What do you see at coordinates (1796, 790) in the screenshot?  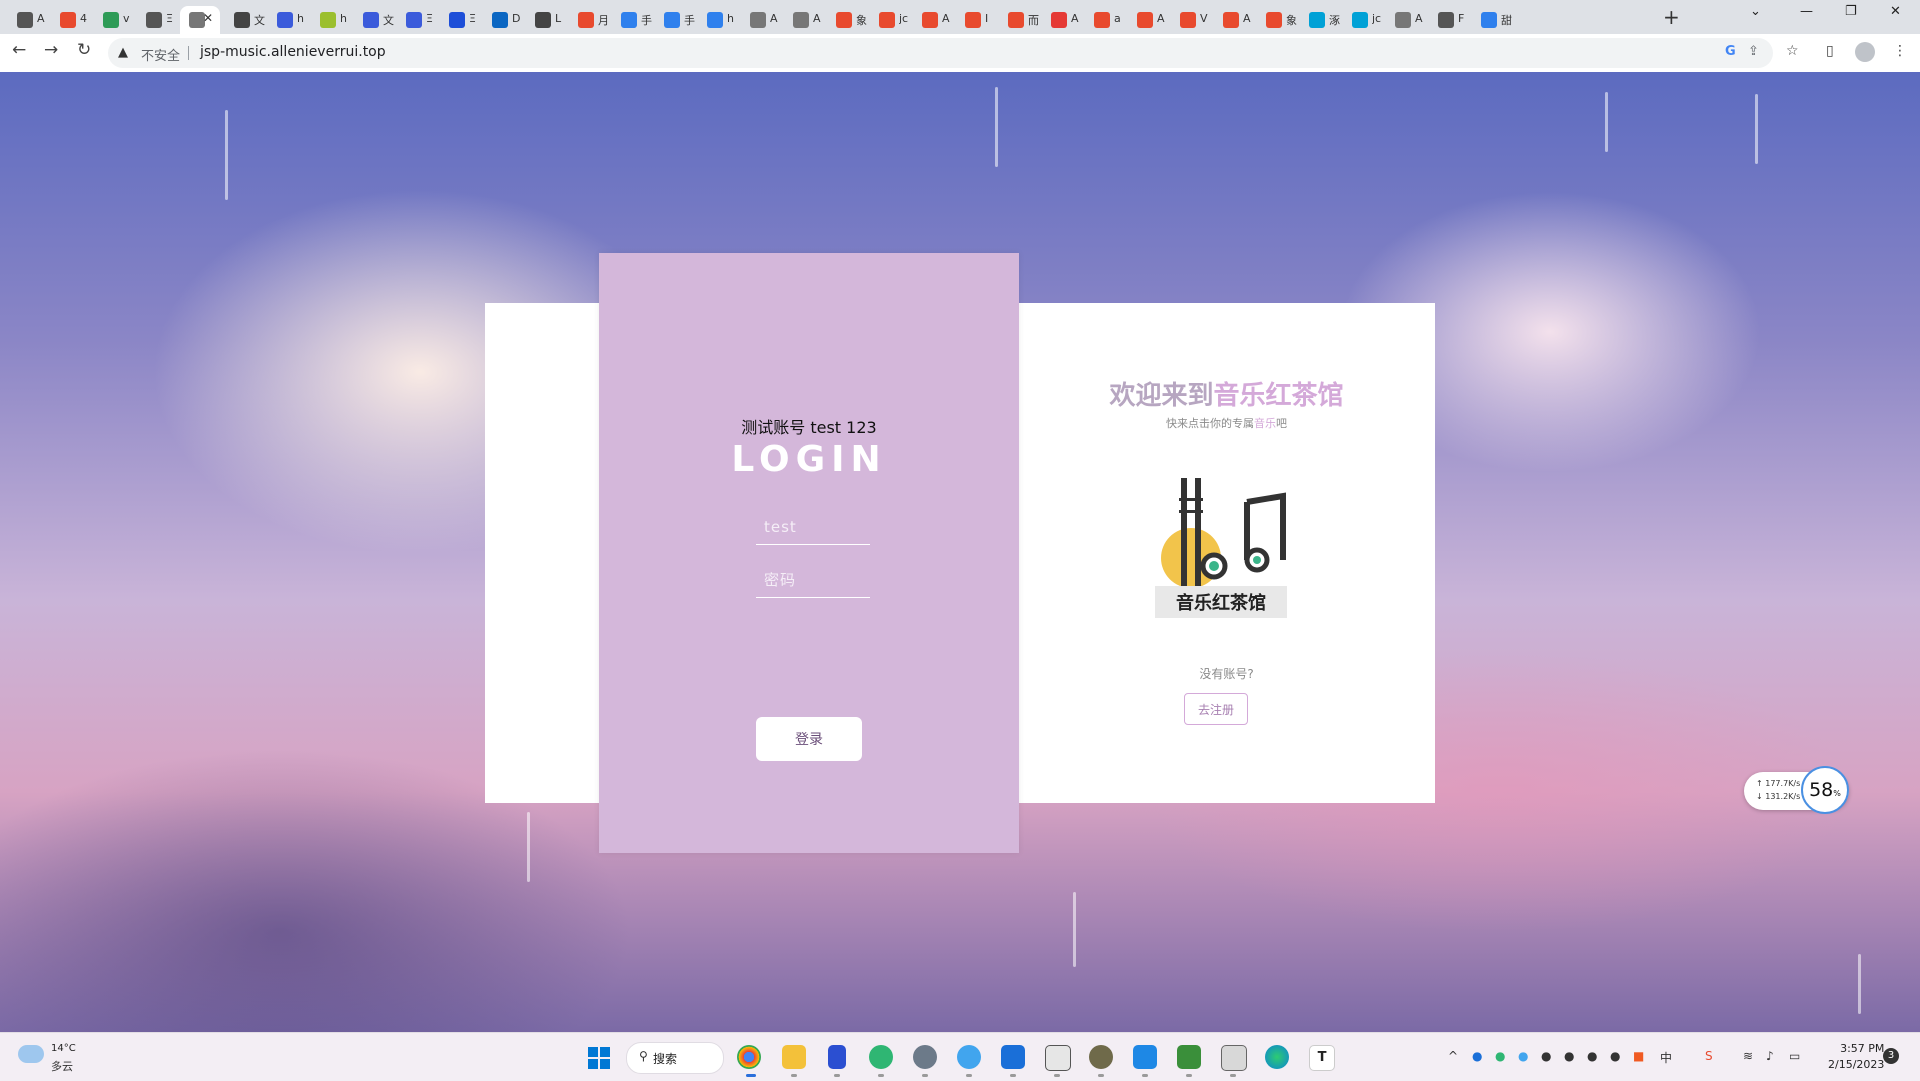 I see `network-monitor-widget: ↑ 177.7K/s ↓ 131.2K/s 58%` at bounding box center [1796, 790].